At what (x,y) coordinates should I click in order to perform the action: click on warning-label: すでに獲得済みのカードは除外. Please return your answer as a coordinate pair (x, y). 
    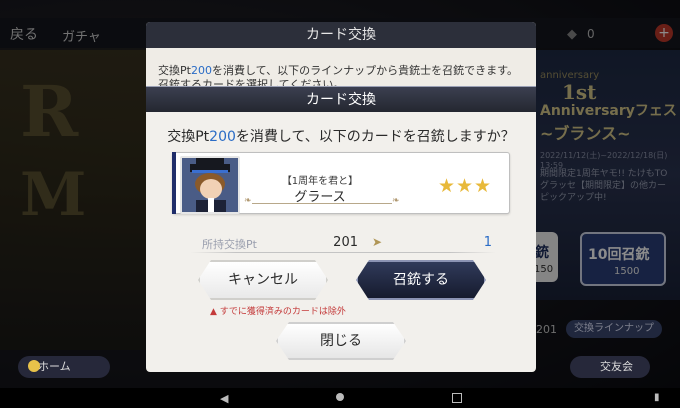
    Looking at the image, I should click on (282, 312).